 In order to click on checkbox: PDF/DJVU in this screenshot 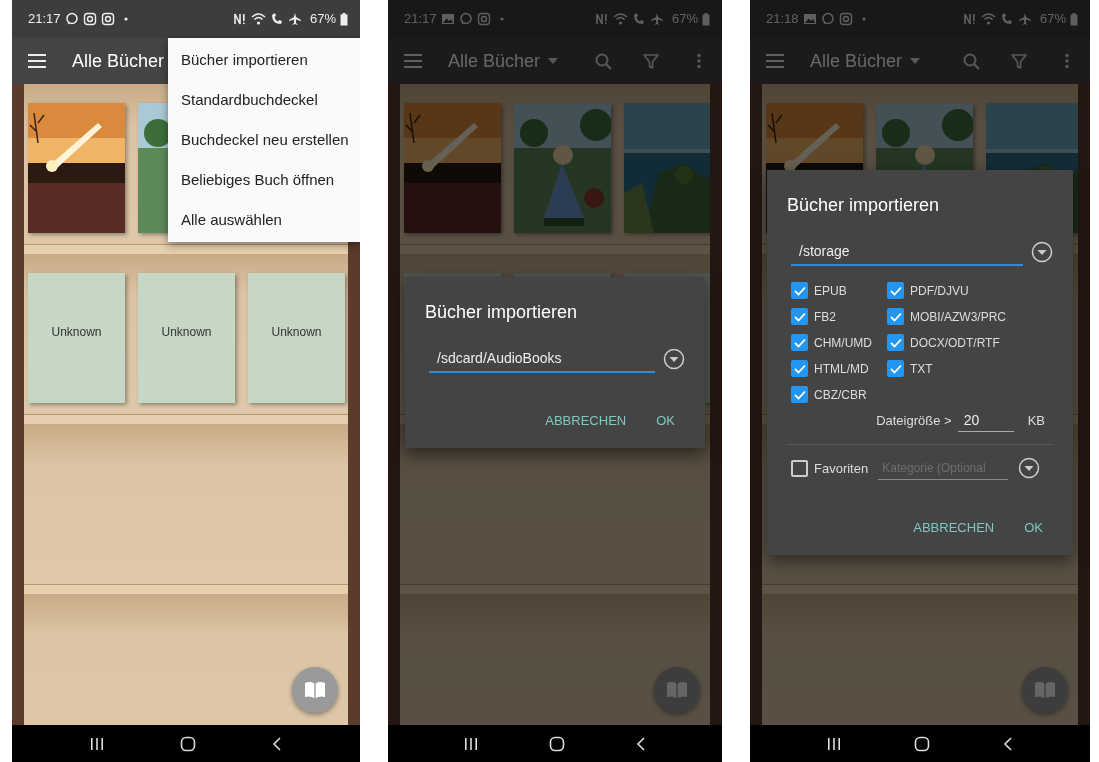, I will do `click(970, 290)`.